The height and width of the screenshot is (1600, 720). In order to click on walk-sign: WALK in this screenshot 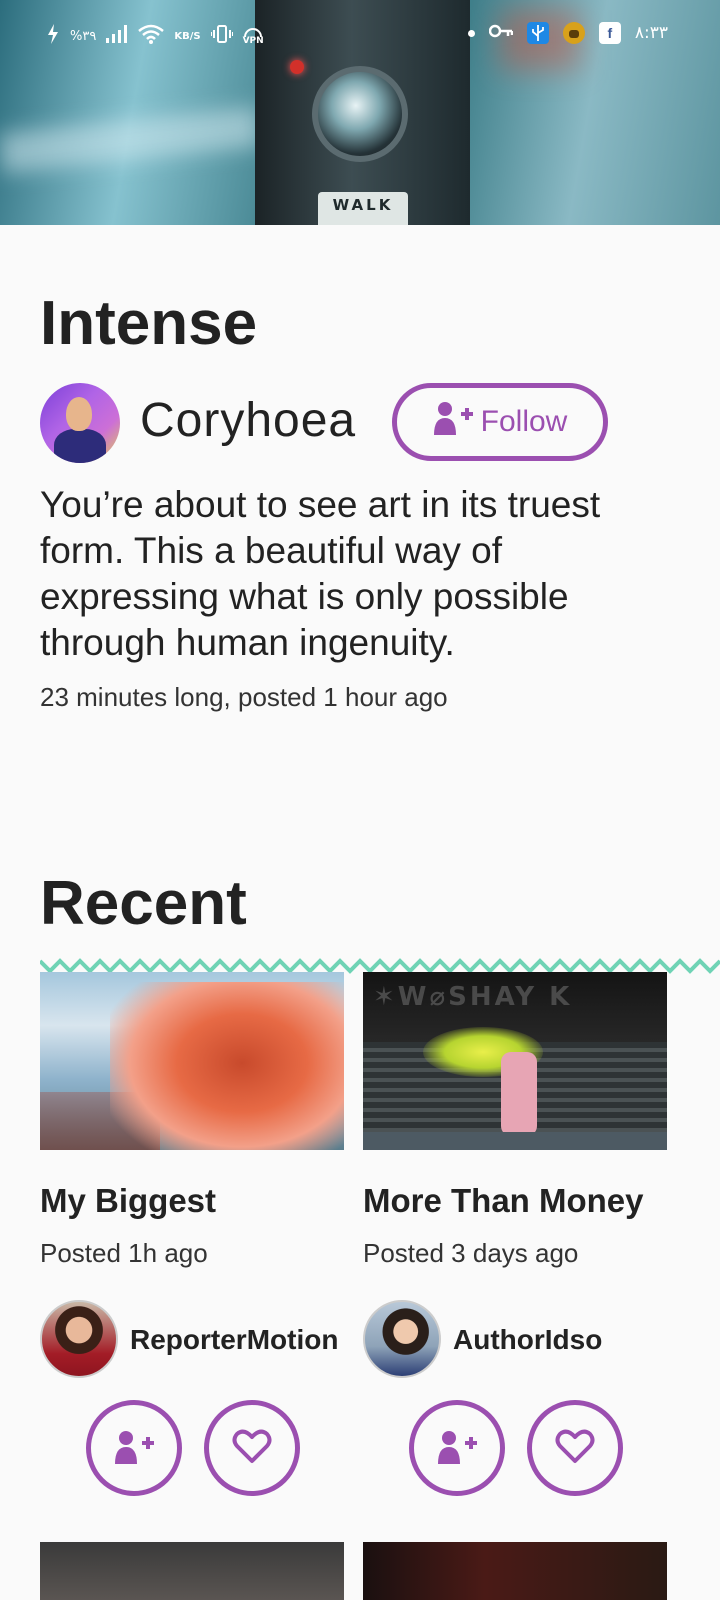, I will do `click(363, 208)`.